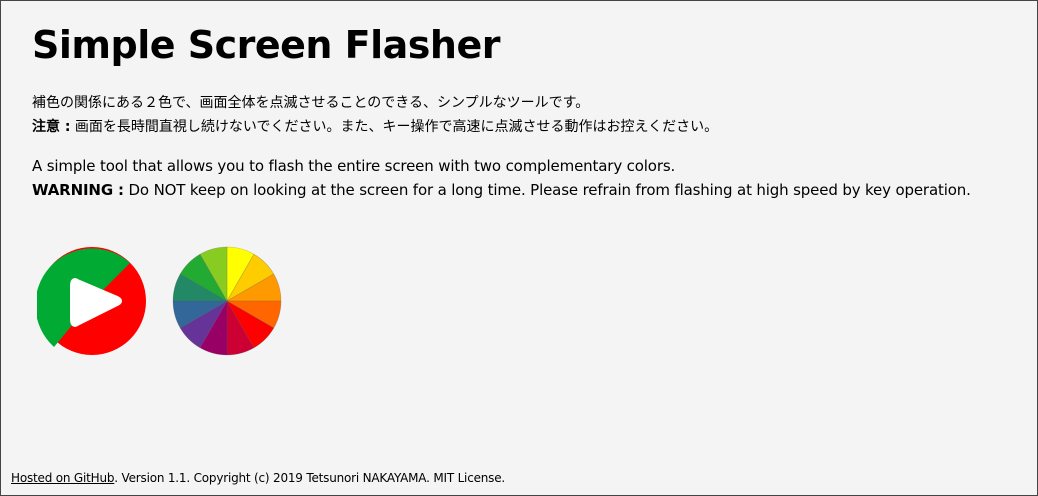  I want to click on description-ja-line: 補色の関係にある２色で、画面全体を点滅させることのできる、シンプルなツールです。, so click(311, 103).